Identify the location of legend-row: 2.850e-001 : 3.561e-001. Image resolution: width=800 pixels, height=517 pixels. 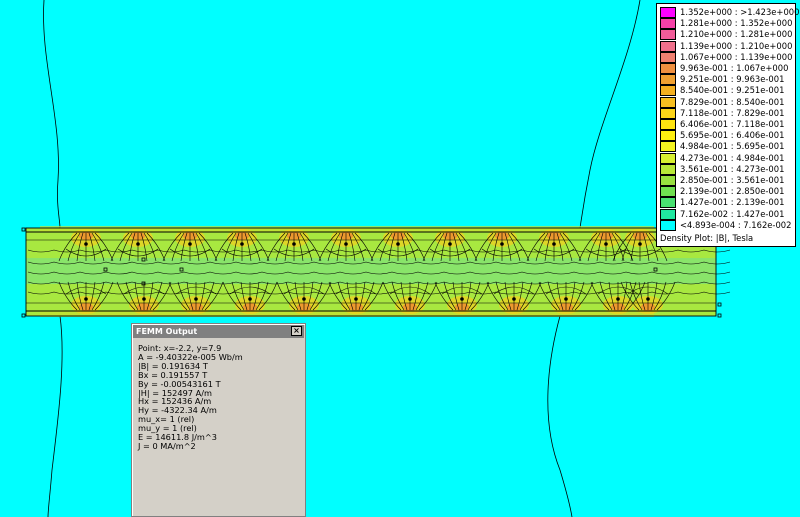
(722, 180).